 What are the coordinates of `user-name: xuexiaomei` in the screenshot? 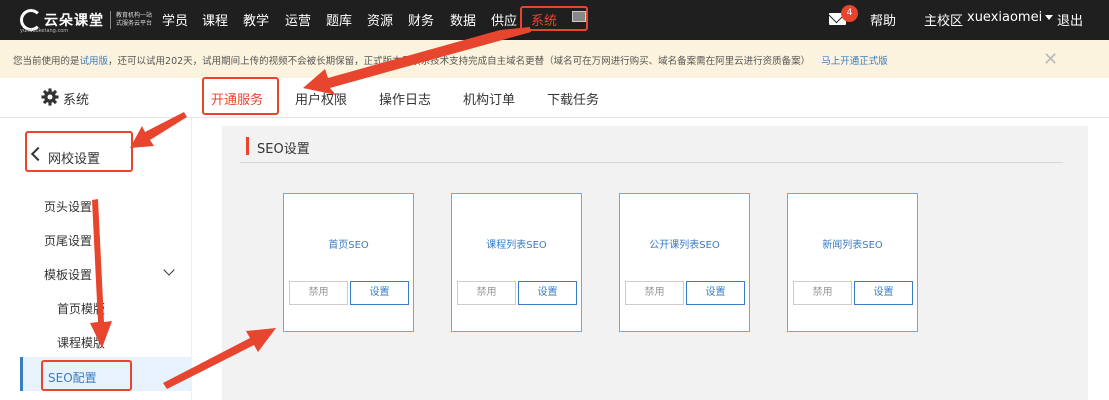 It's located at (1005, 17).